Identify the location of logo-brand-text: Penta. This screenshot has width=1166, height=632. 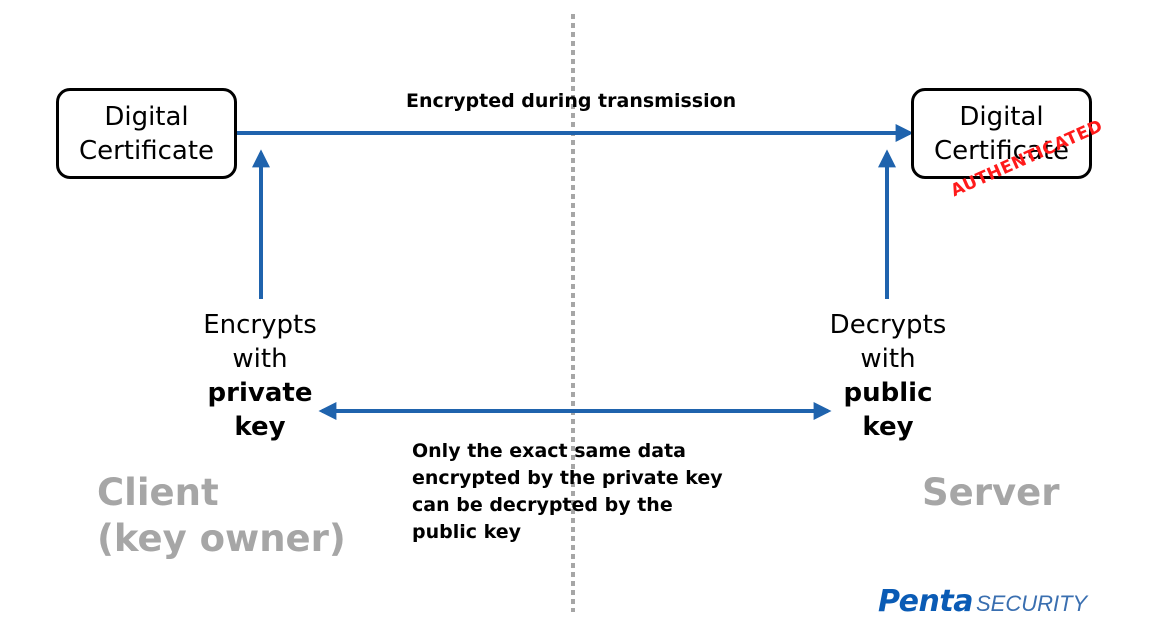
(925, 601).